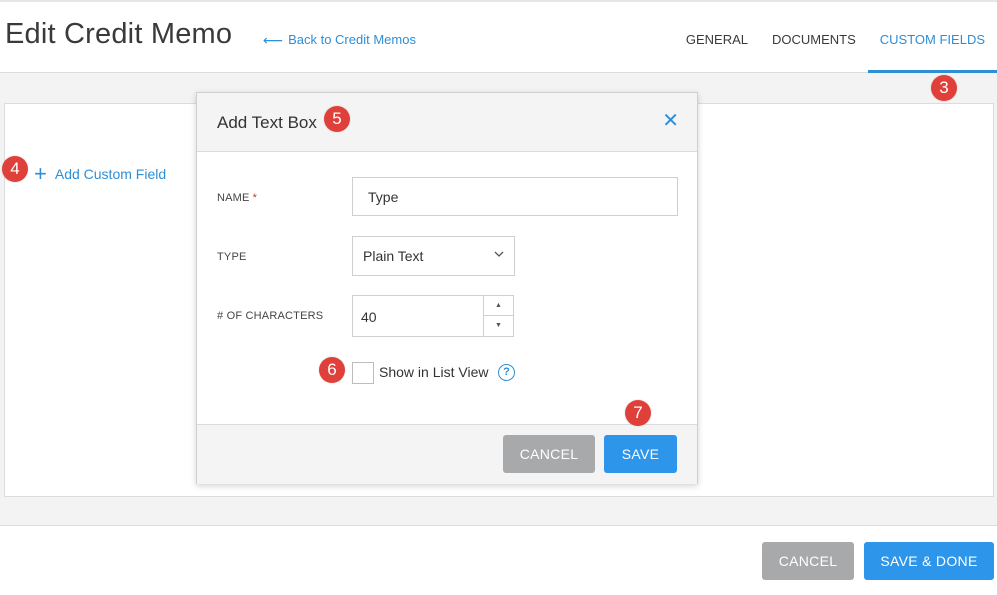 This screenshot has height=595, width=997. What do you see at coordinates (369, 317) in the screenshot?
I see `characters-value: 40` at bounding box center [369, 317].